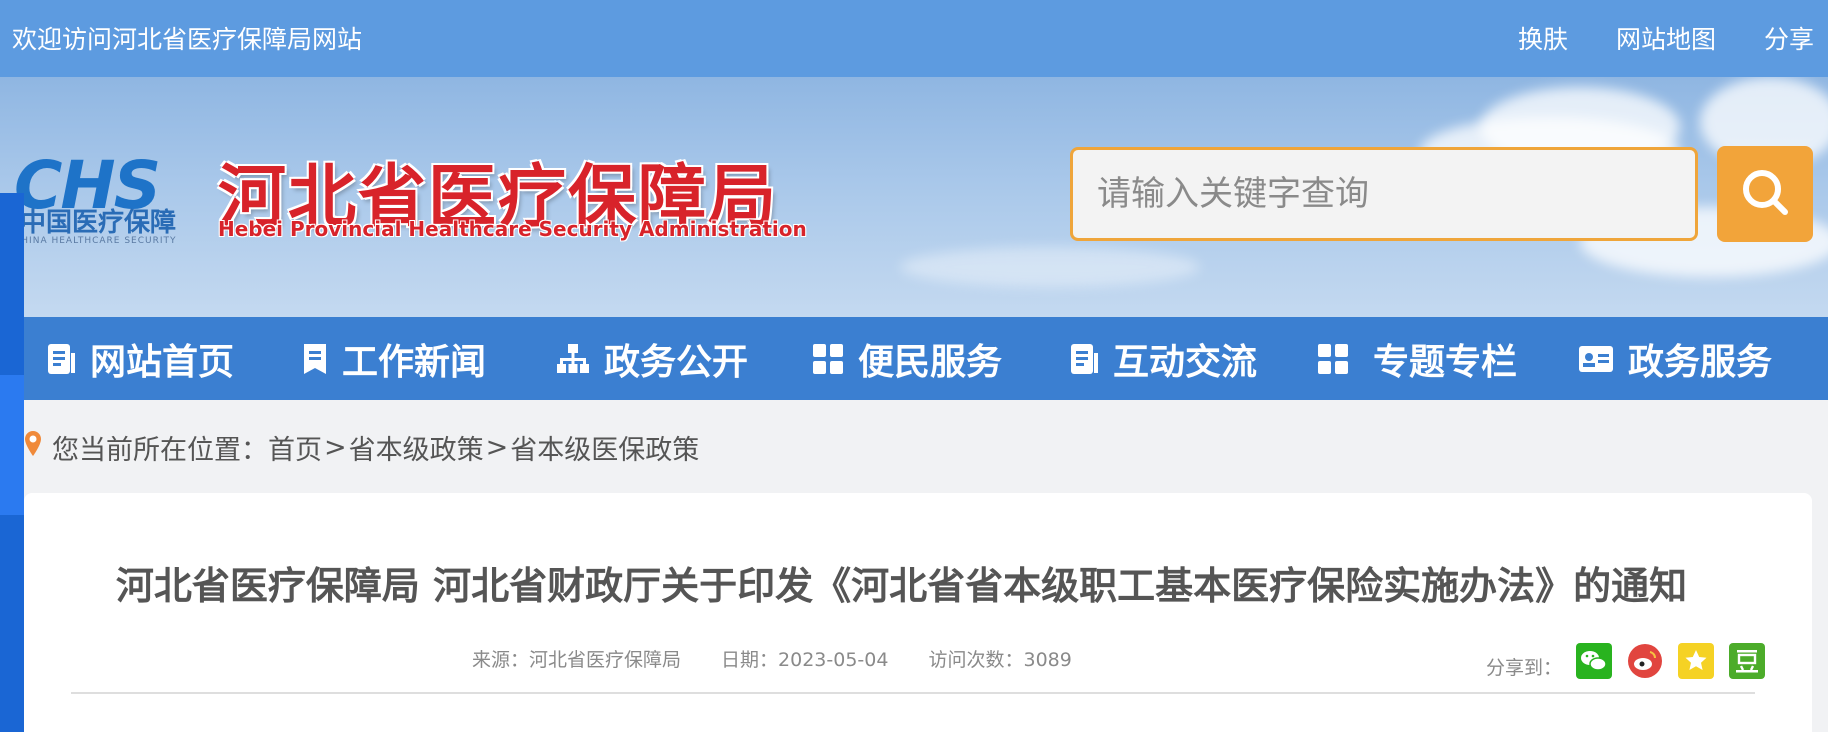  I want to click on nav-item-special-topics: 专题专栏, so click(1417, 358).